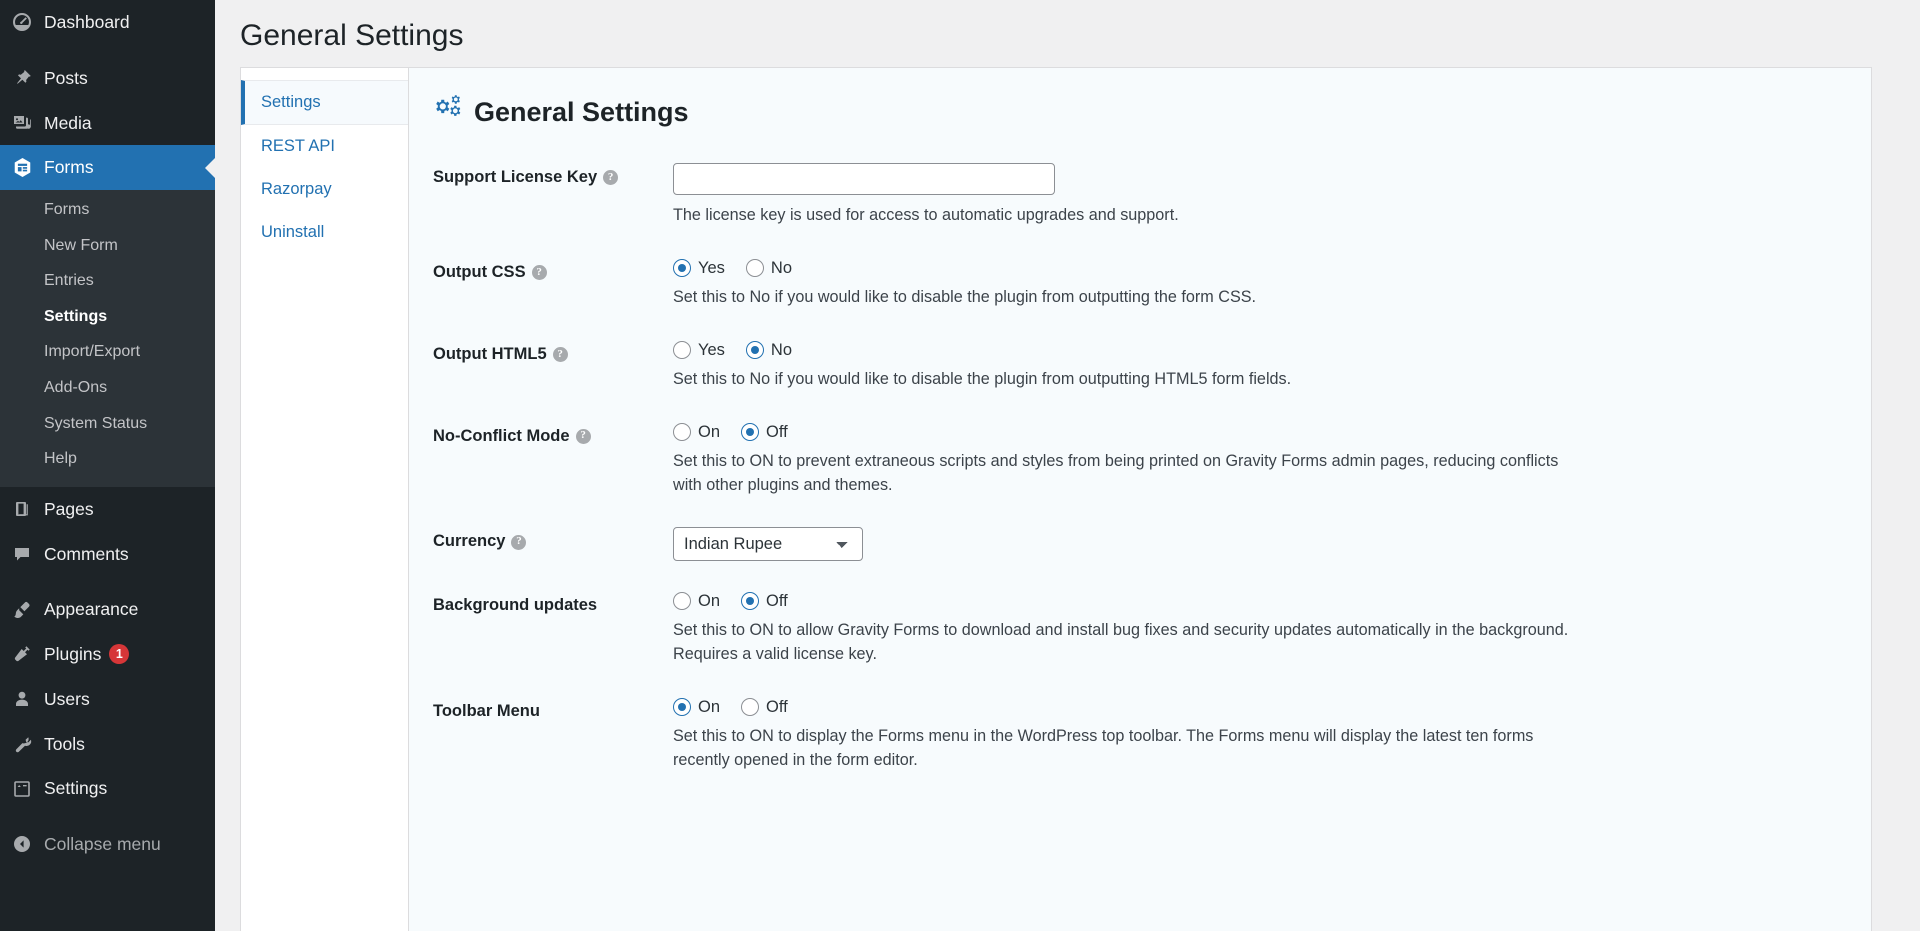  Describe the element at coordinates (764, 707) in the screenshot. I see `radio-toolbar-menu-off: Off` at that location.